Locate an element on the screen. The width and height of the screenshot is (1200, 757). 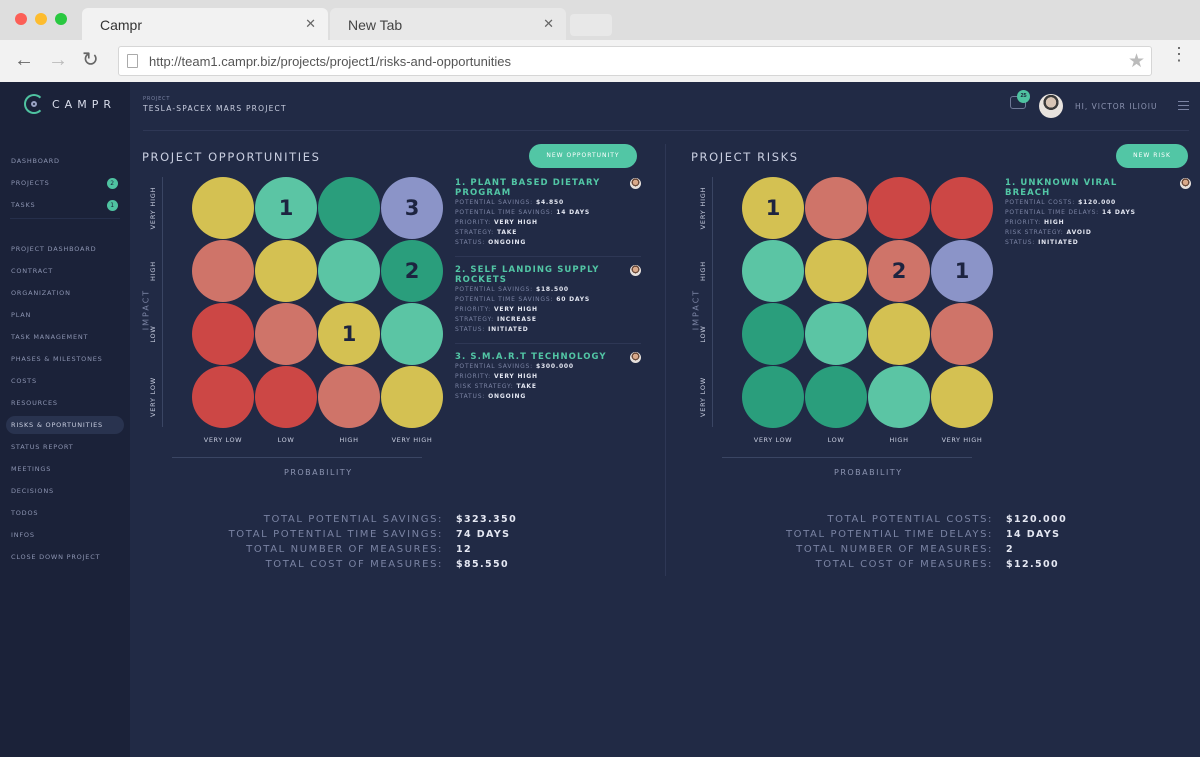
matrix-cell-lavender: 3 is located at coordinates (412, 216).